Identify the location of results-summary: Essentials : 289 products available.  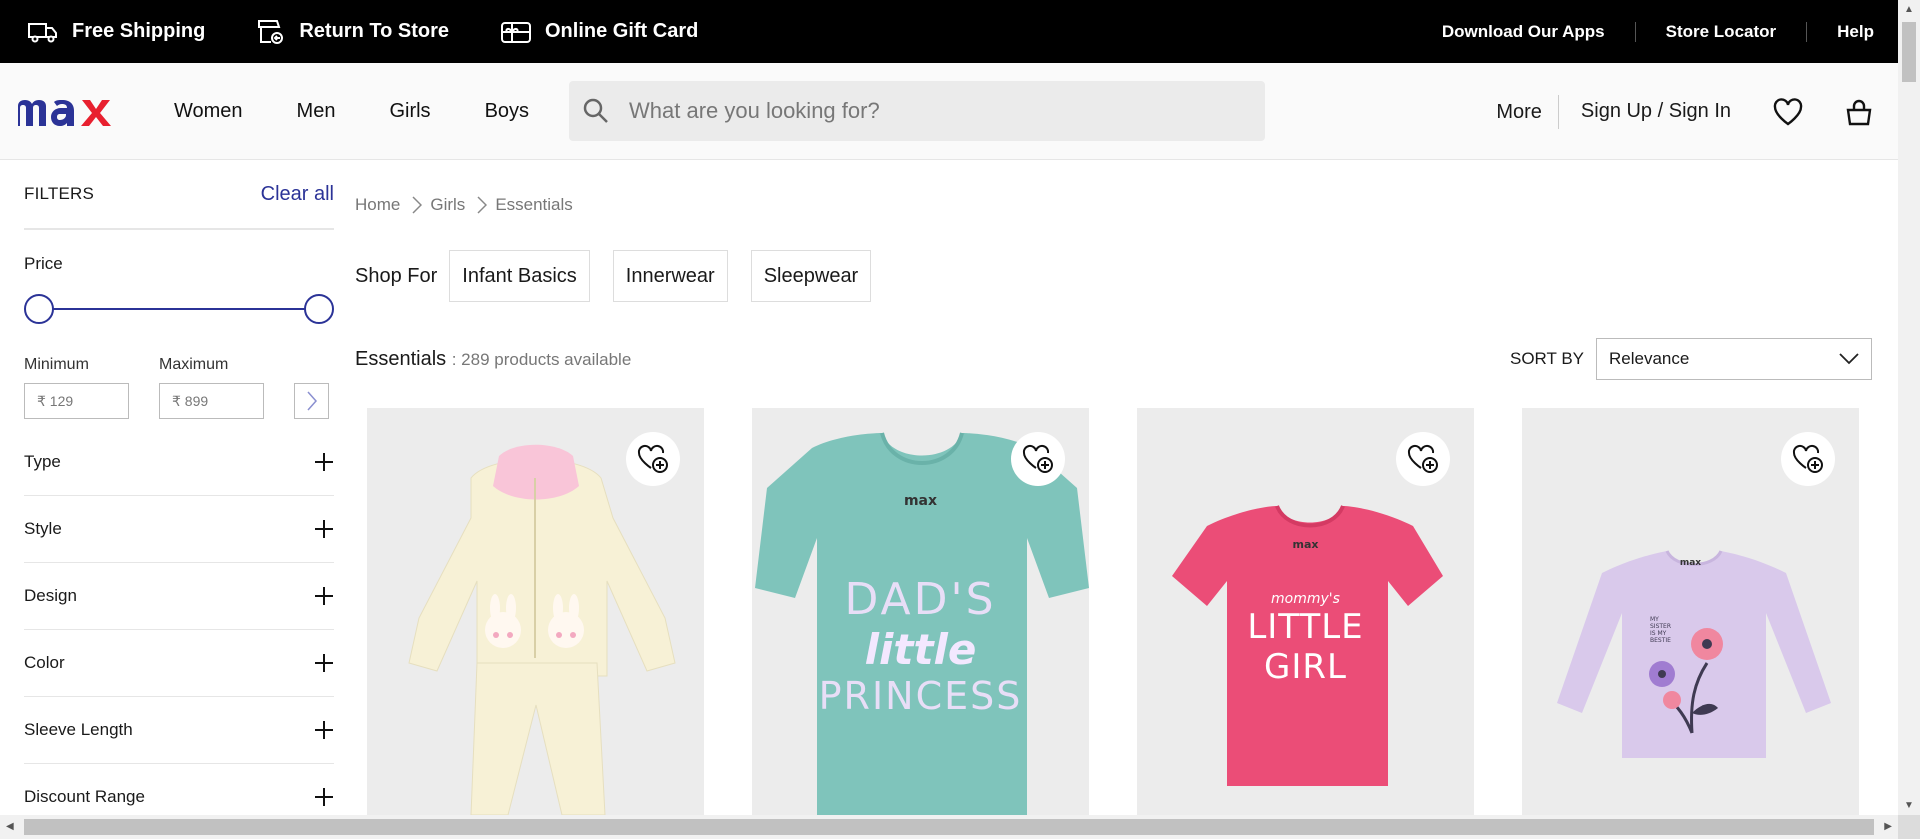
(493, 359).